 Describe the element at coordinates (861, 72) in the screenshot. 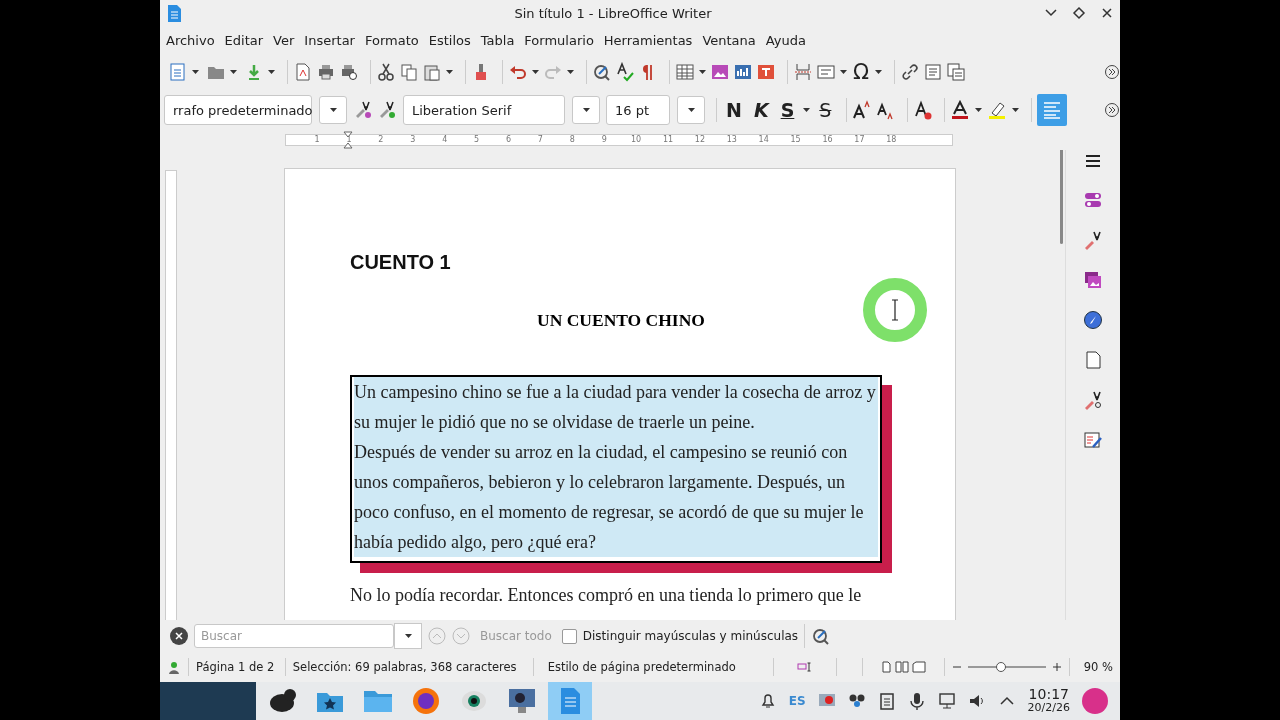

I see `special-character-button: Ω` at that location.